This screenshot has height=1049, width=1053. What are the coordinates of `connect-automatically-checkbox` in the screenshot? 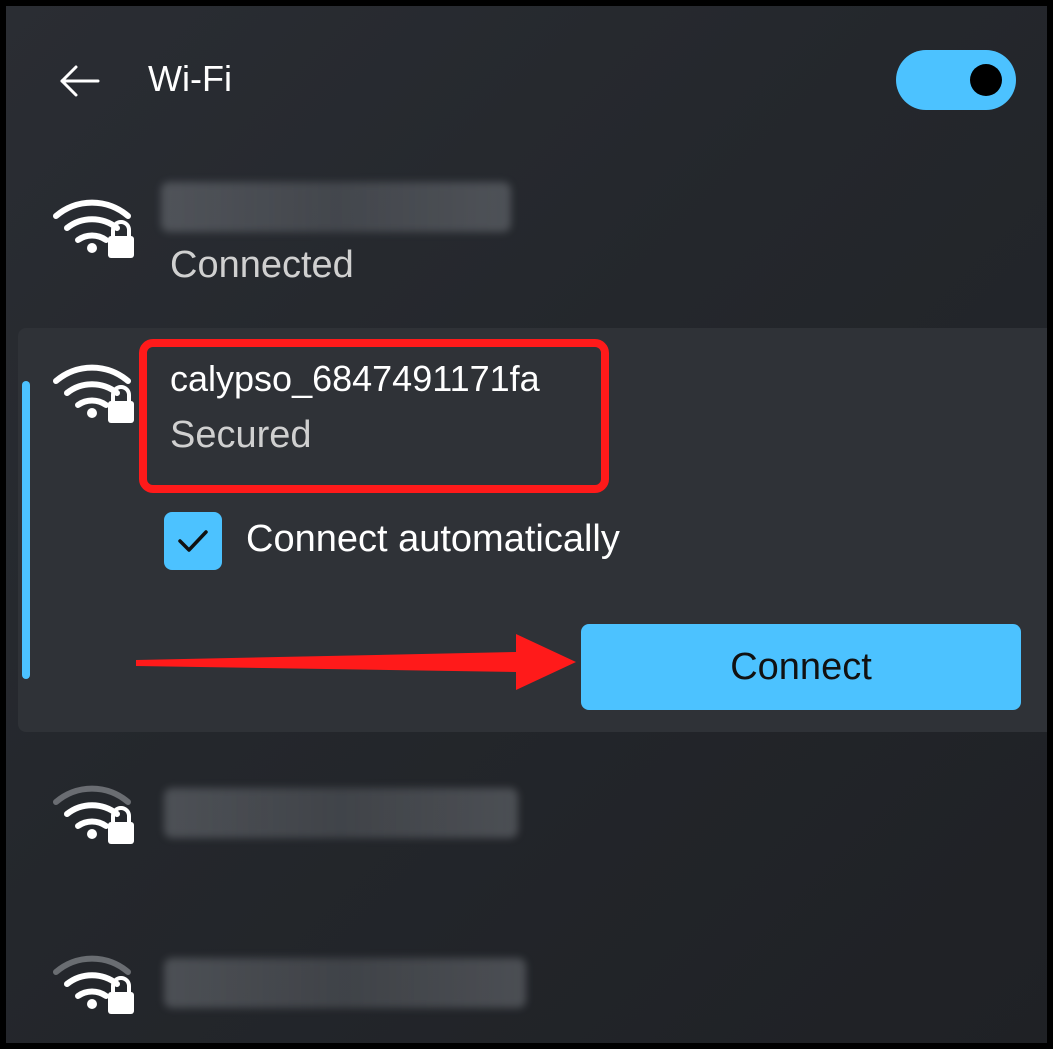 It's located at (193, 541).